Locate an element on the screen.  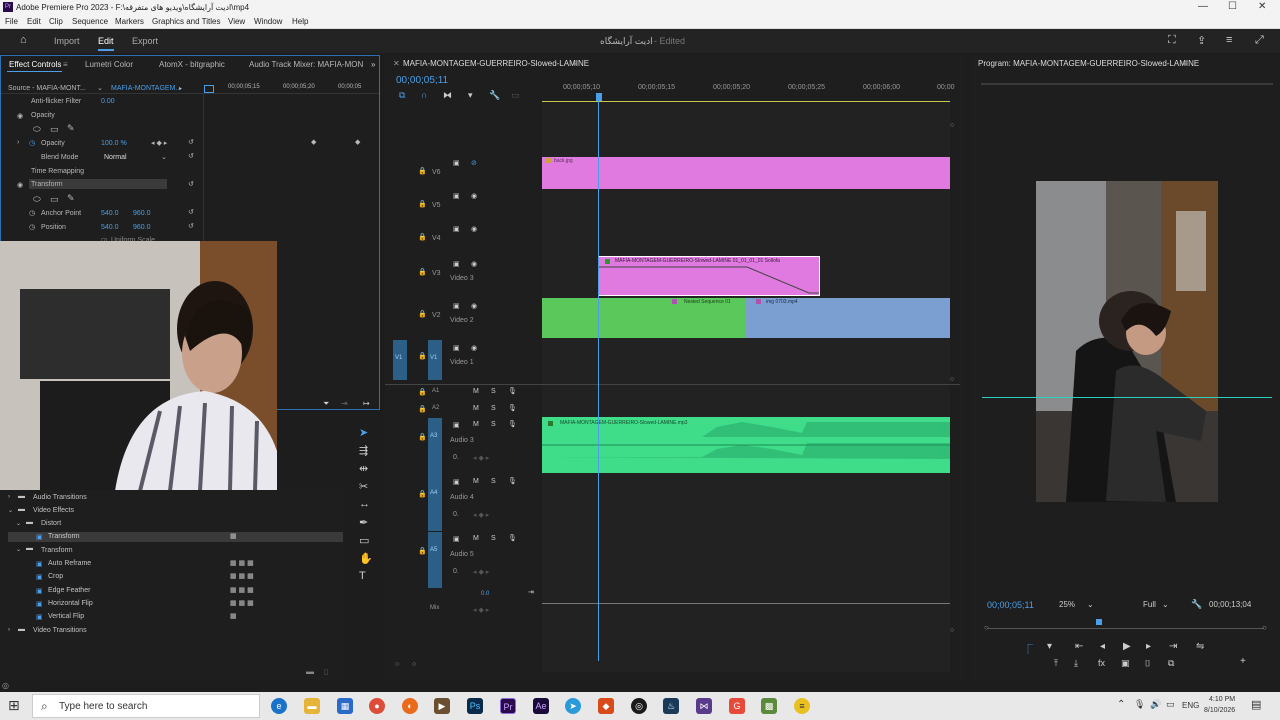
app-shield-icon: ◆ is located at coordinates (606, 706).